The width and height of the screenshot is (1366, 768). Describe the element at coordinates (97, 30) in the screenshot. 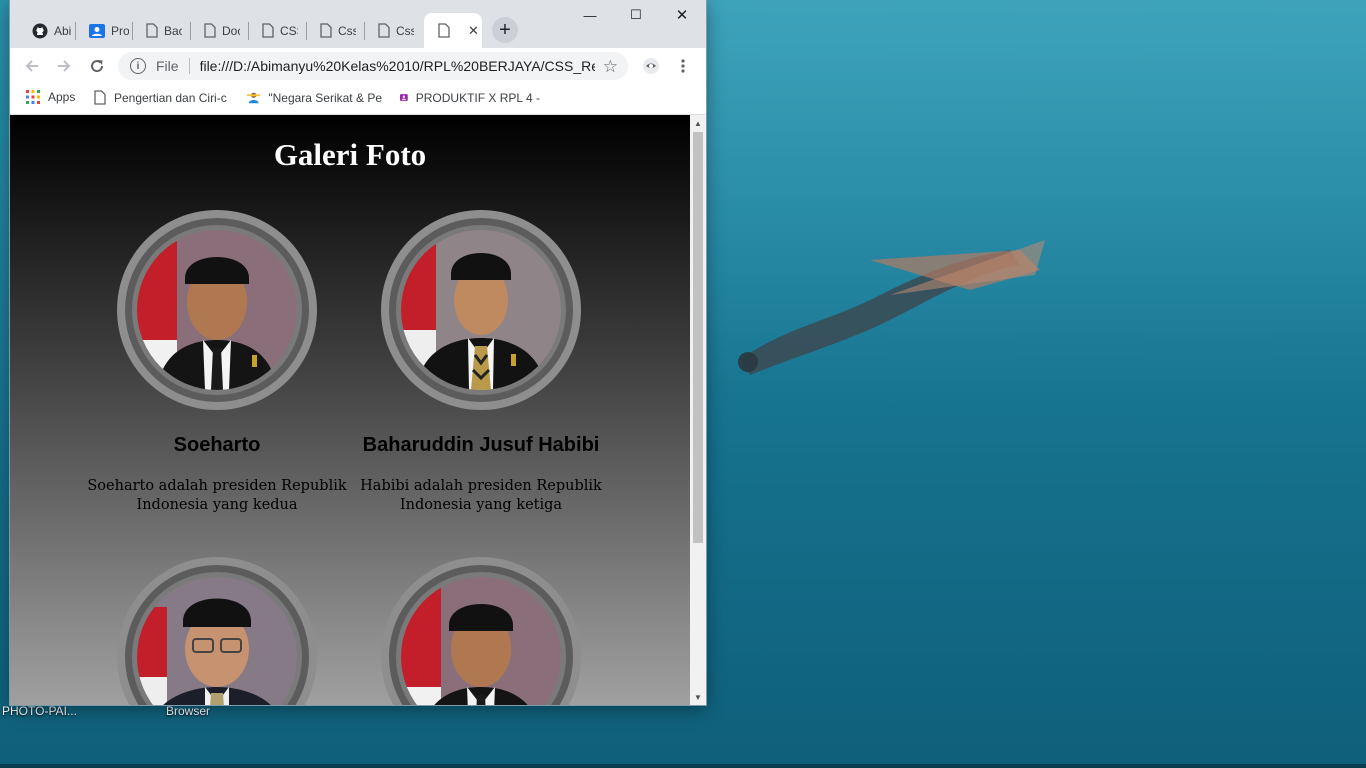

I see `profile-card-icon` at that location.